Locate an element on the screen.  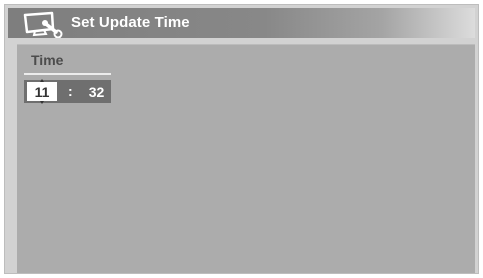
section-label-time: Time is located at coordinates (47, 60).